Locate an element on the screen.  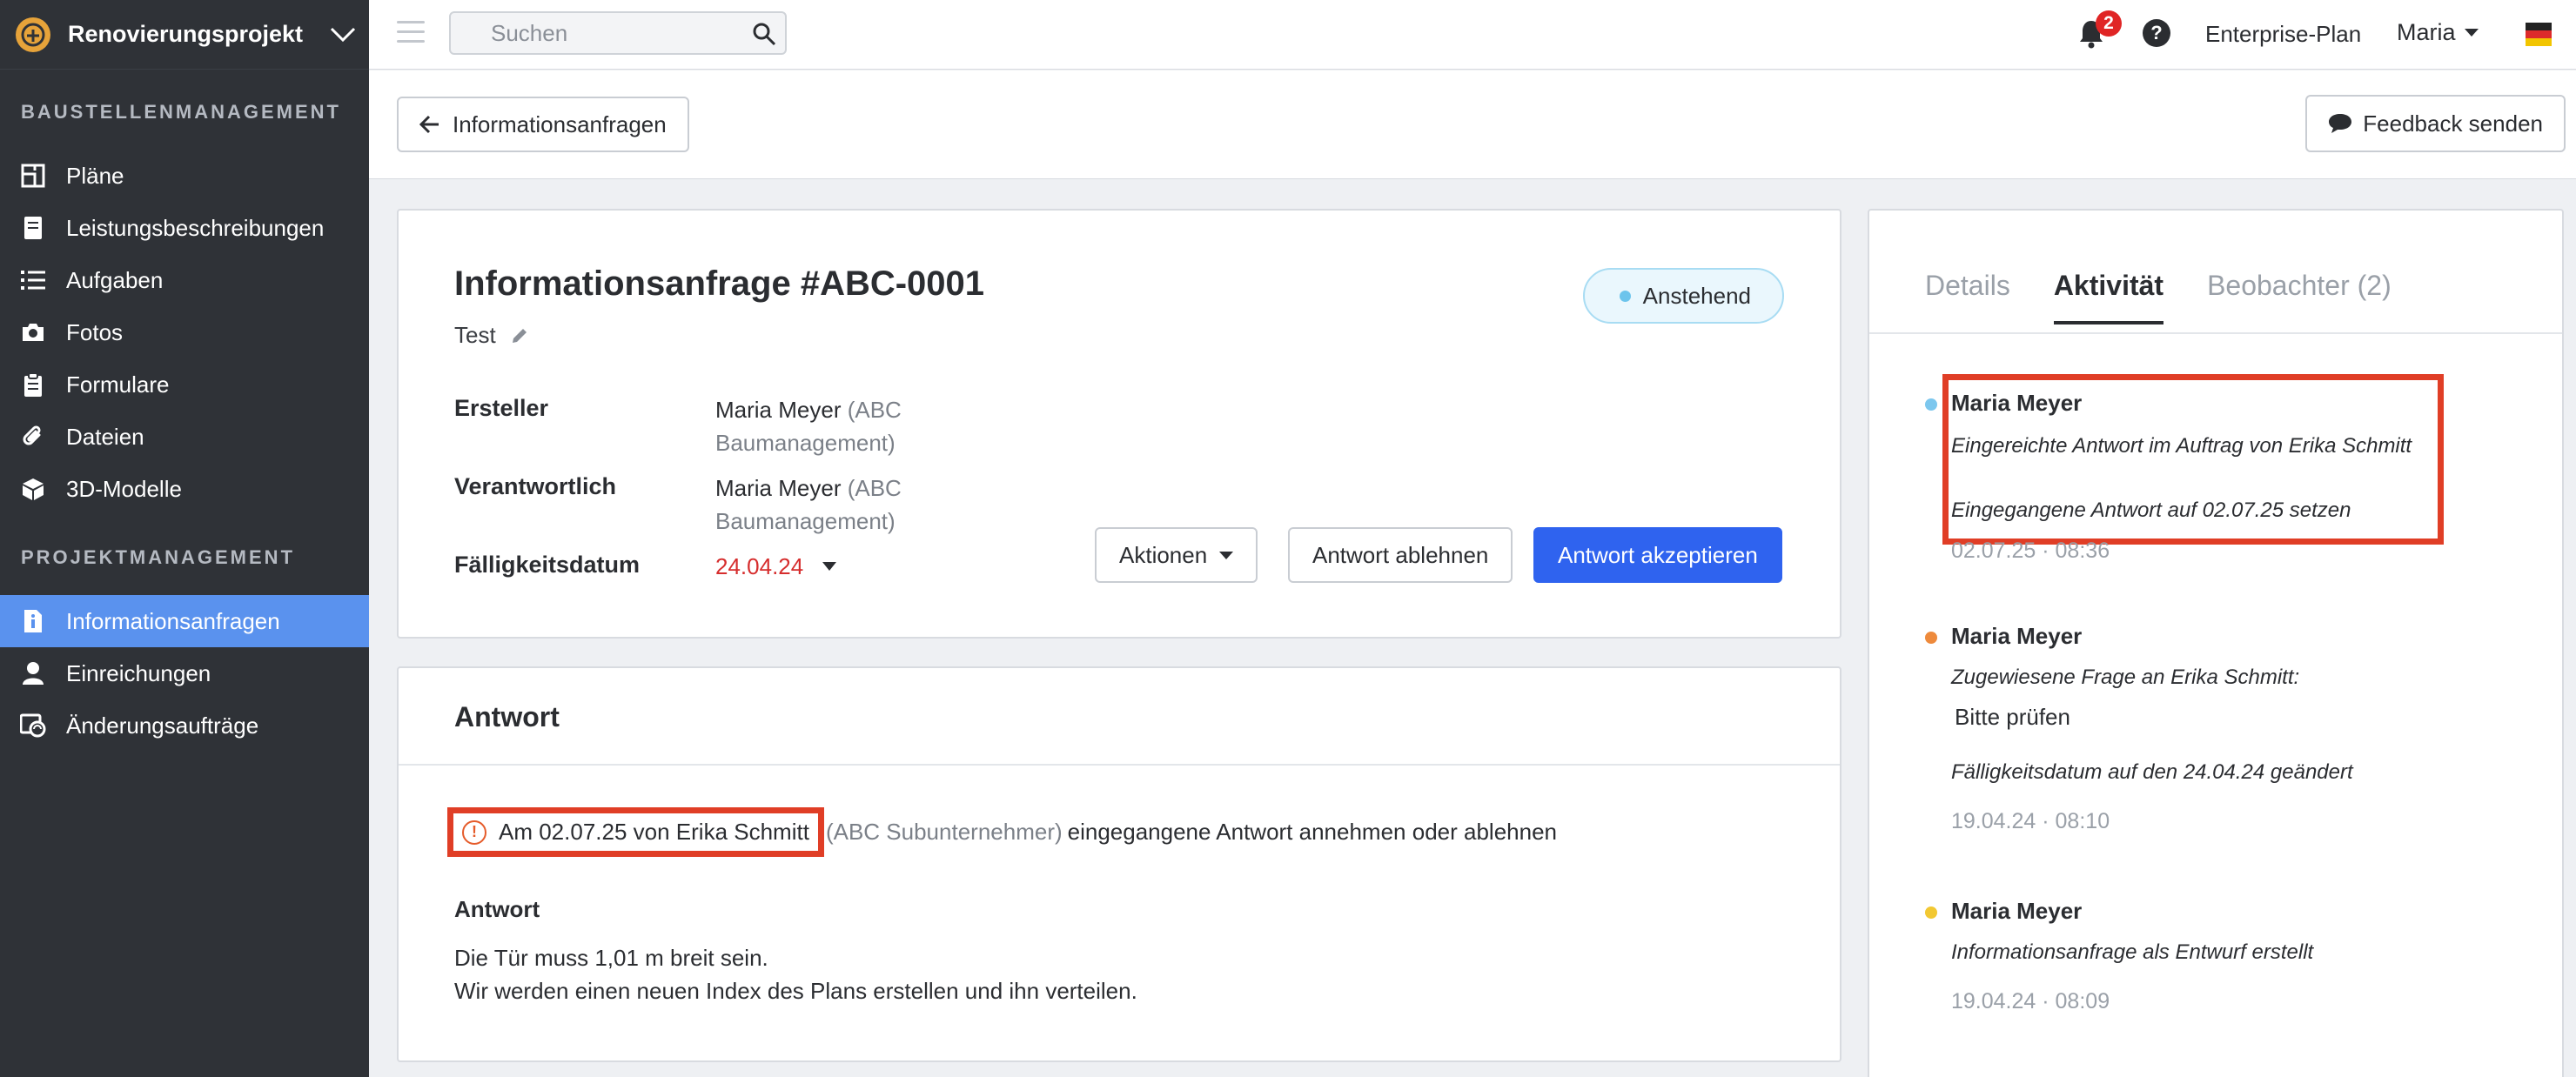
section-title-project-management: PROJEKTMANAGEMENT is located at coordinates (158, 557).